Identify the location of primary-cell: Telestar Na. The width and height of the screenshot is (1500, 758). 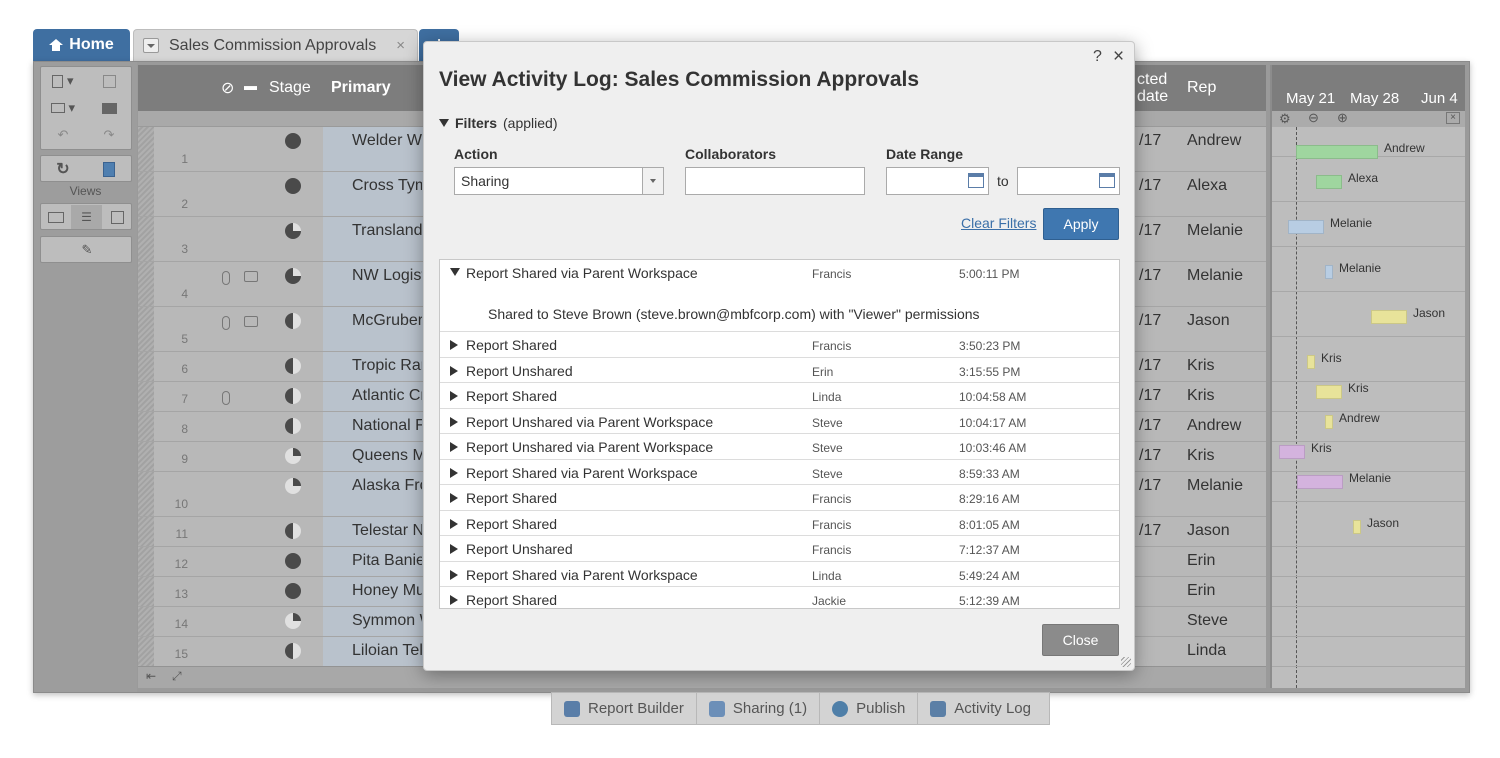
(387, 531).